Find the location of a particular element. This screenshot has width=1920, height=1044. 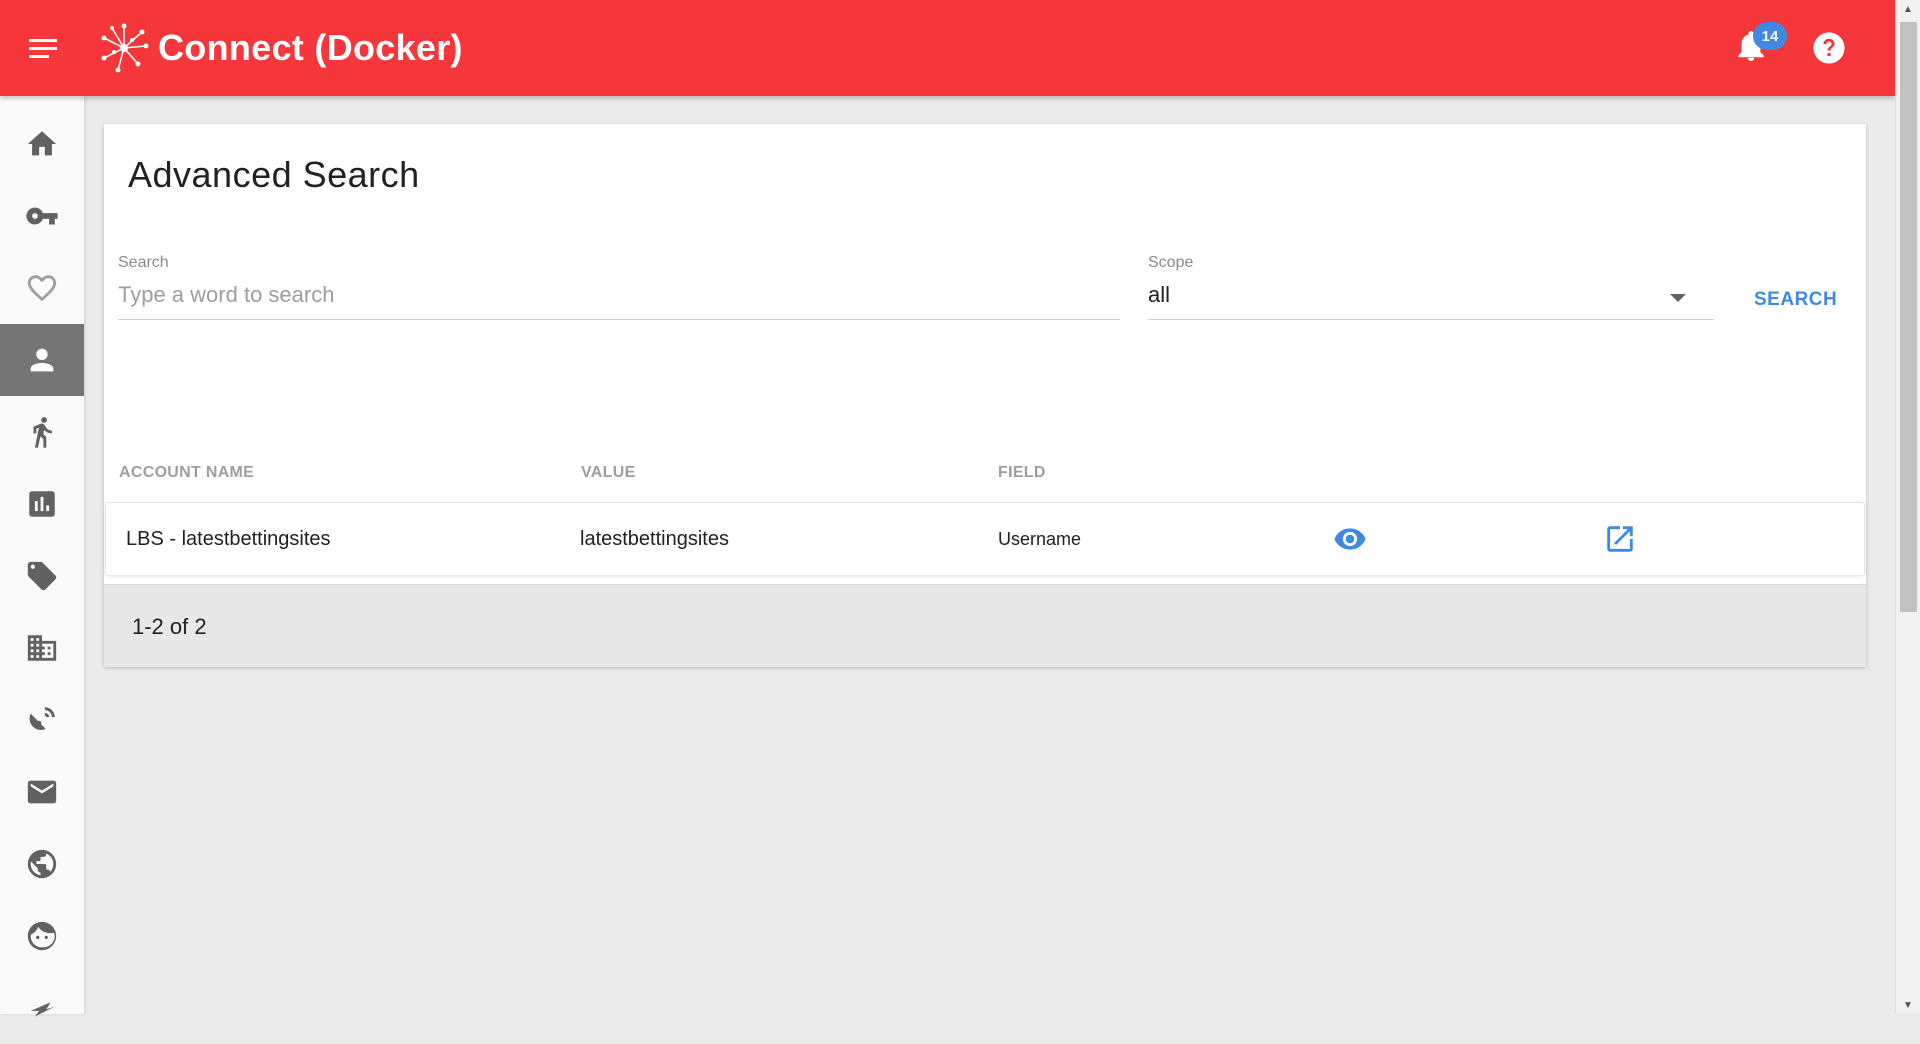

side-navigation is located at coordinates (42, 556).